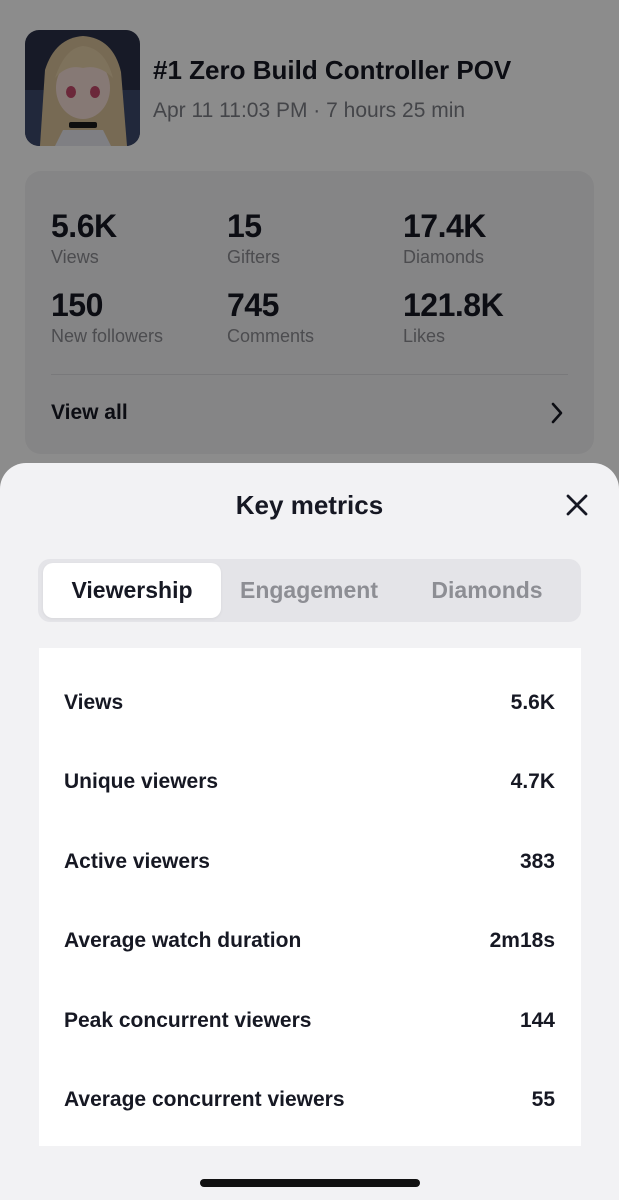 The height and width of the screenshot is (1200, 619). What do you see at coordinates (543, 1099) in the screenshot?
I see `metric-value: 55` at bounding box center [543, 1099].